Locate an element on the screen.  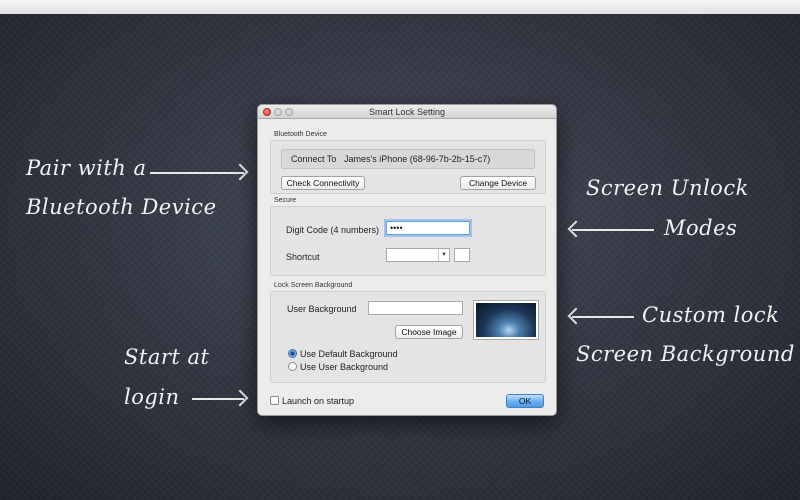
arrow-left-custom is located at coordinates (603, 317).